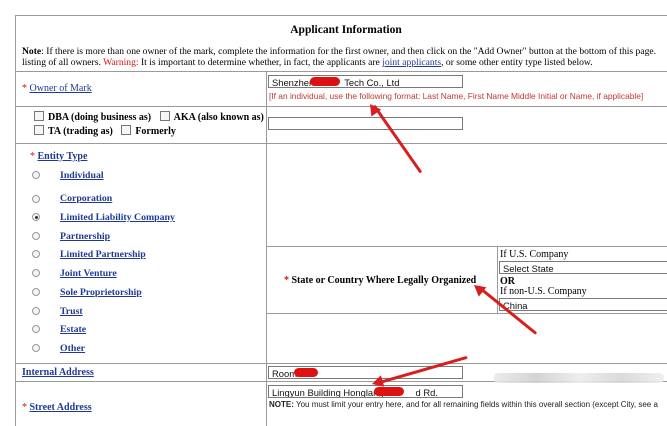 The width and height of the screenshot is (667, 426). Describe the element at coordinates (73, 329) in the screenshot. I see `entity-option-estate: Estate` at that location.